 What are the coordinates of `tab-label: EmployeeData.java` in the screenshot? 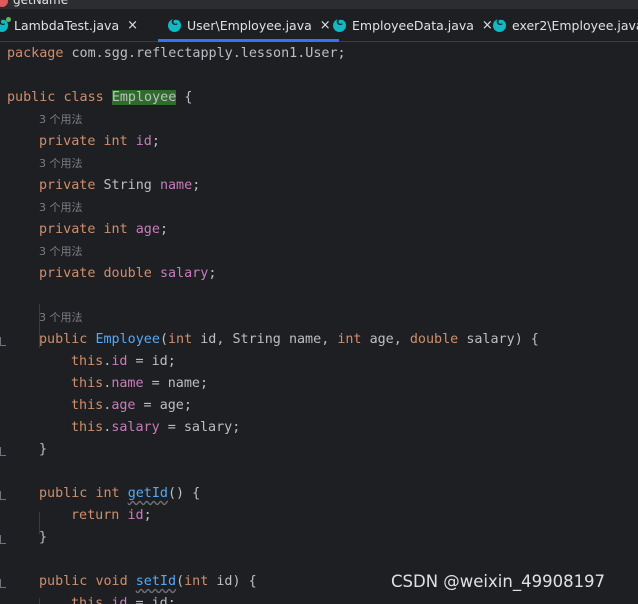 It's located at (413, 25).